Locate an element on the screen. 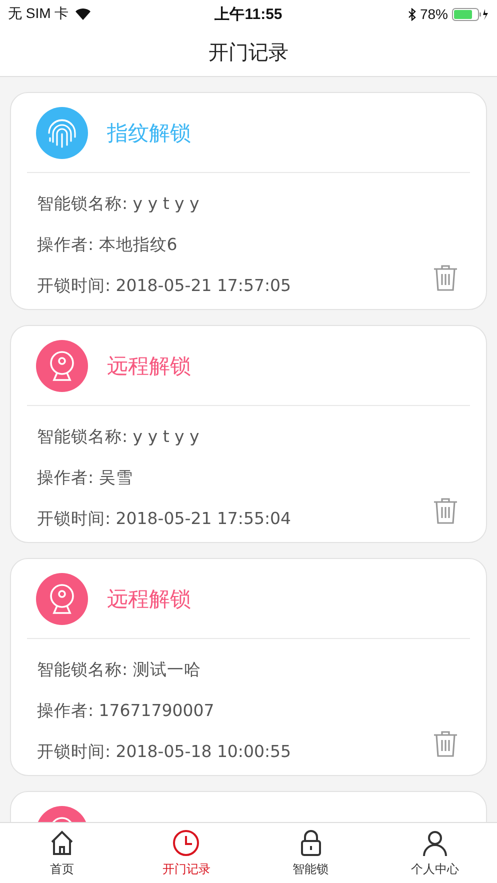 The height and width of the screenshot is (883, 497). page-title: 开门记录 is located at coordinates (248, 52).